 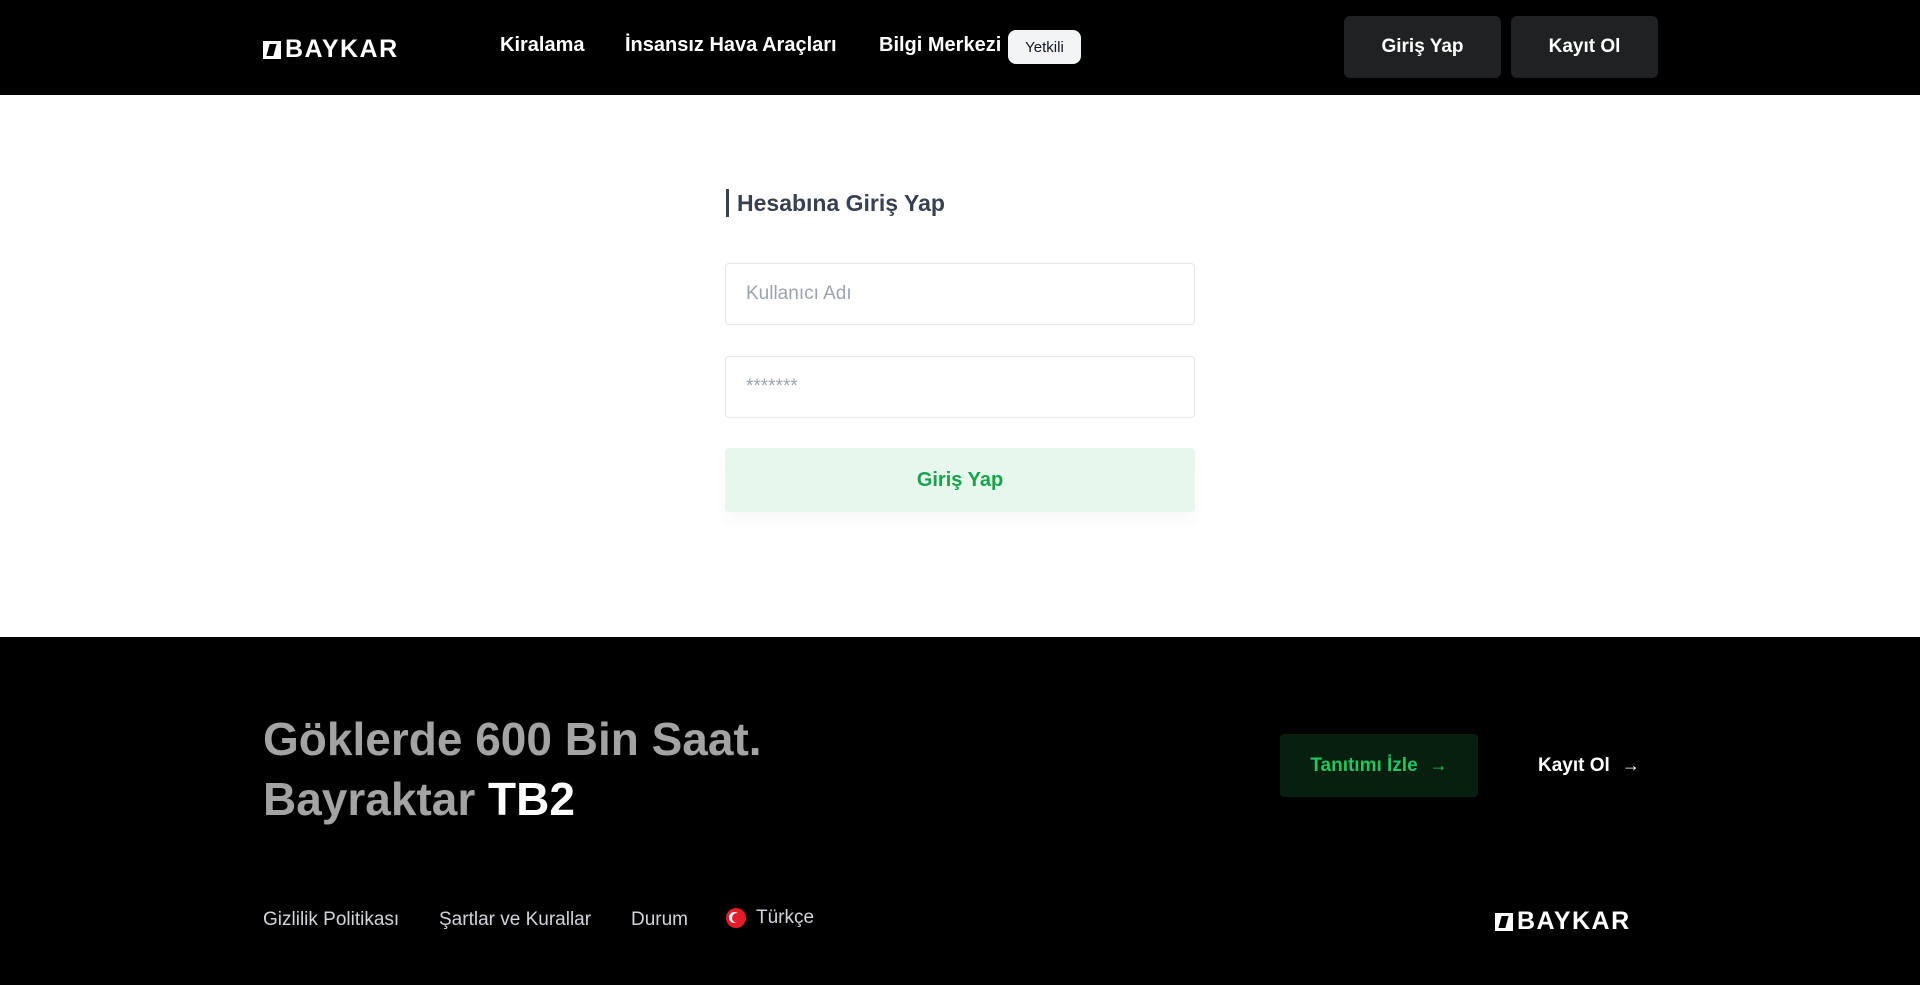 I want to click on footer-register-link: Kayıt Ol →, so click(x=1589, y=765).